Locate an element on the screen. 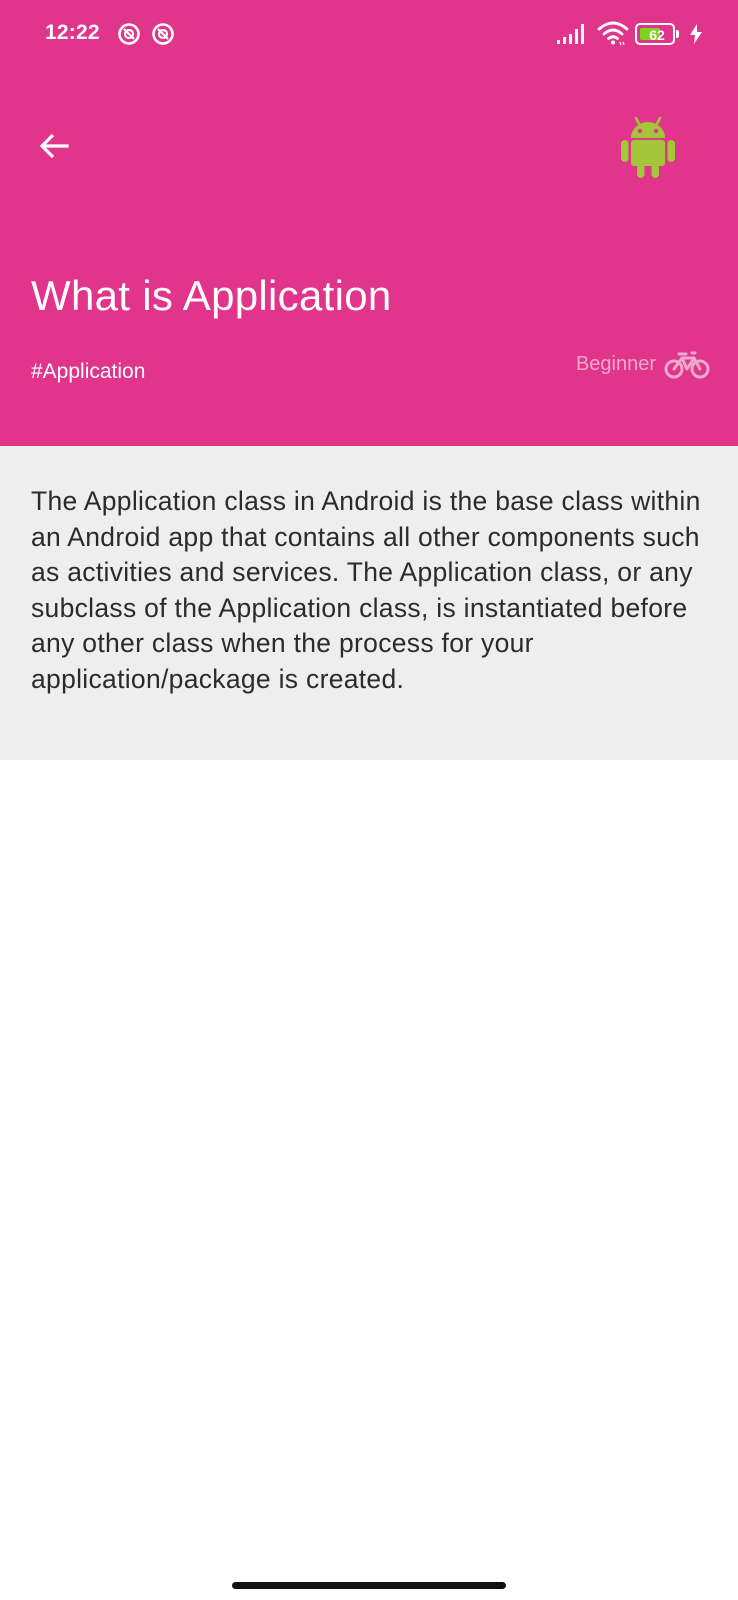 The height and width of the screenshot is (1600, 738). battery-icon: 62 is located at coordinates (658, 34).